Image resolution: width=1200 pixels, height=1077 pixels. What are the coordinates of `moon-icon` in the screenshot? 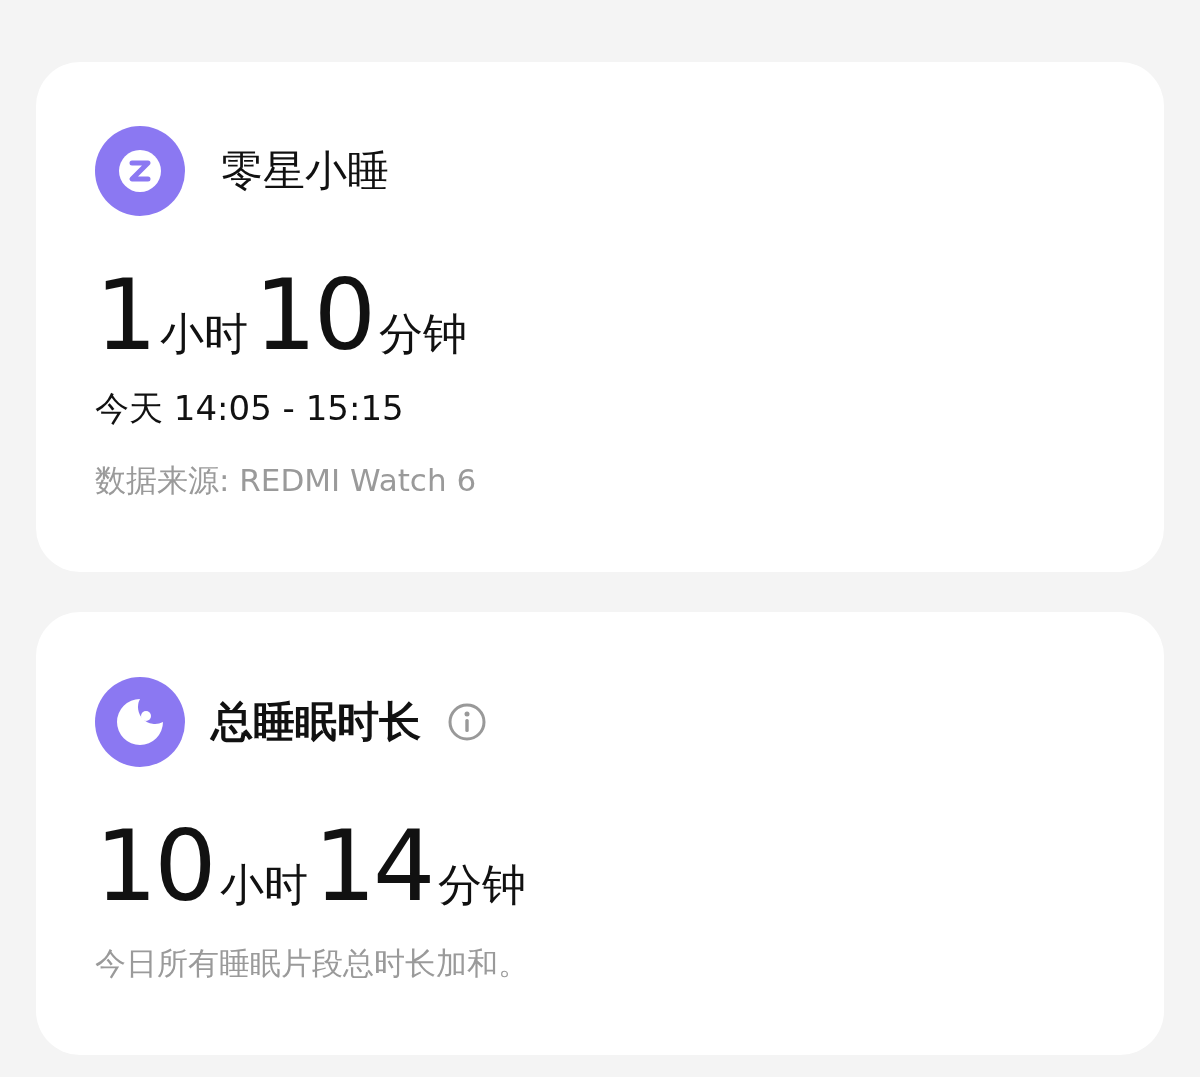 It's located at (140, 722).